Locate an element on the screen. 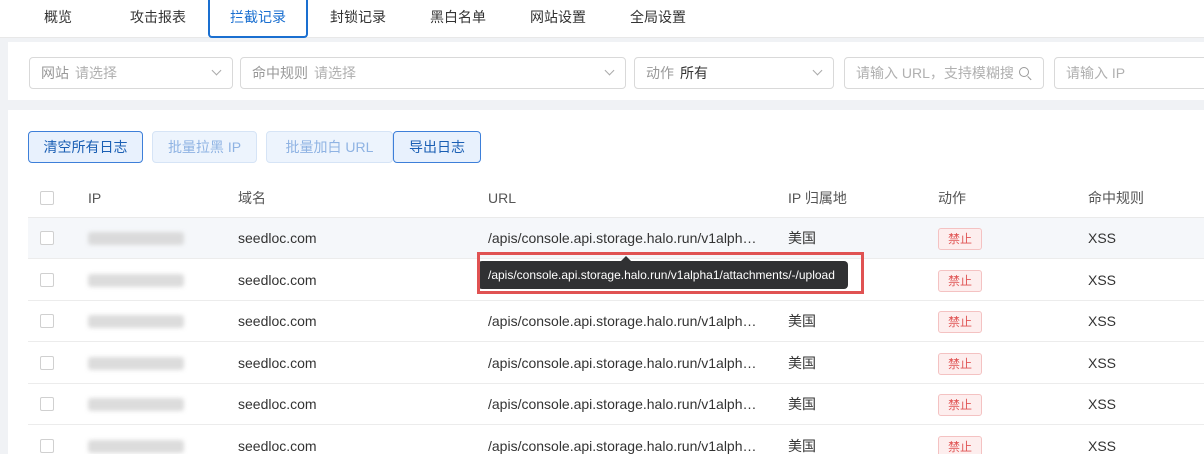 This screenshot has width=1204, height=454. column-header-ip: IP is located at coordinates (95, 198).